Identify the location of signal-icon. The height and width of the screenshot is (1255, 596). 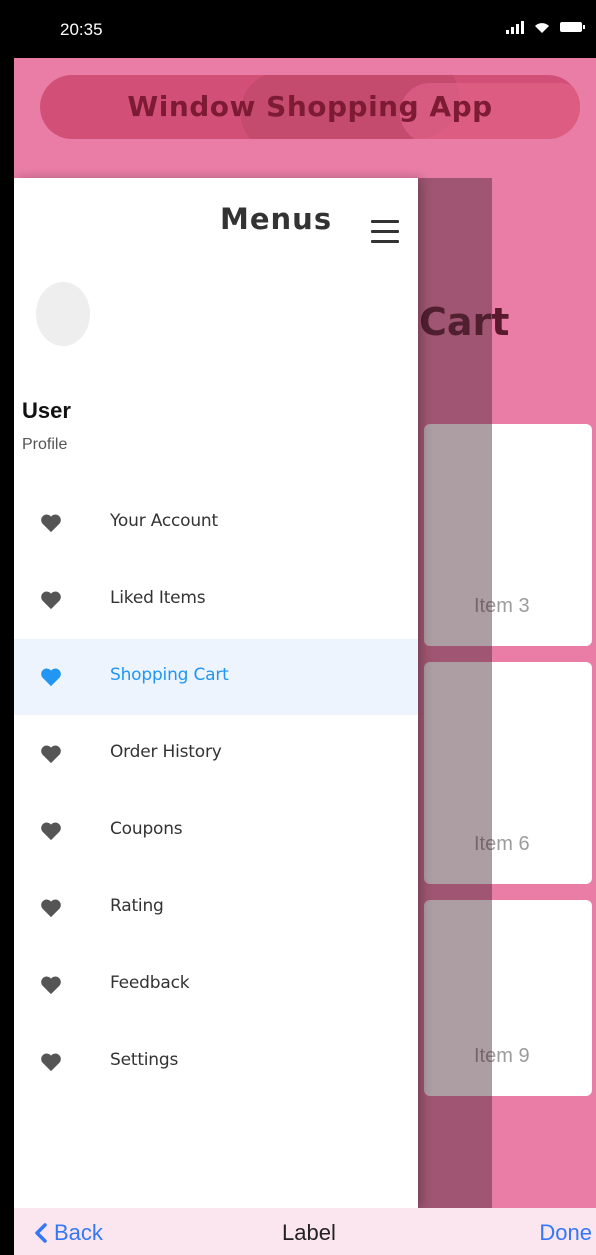
(515, 27).